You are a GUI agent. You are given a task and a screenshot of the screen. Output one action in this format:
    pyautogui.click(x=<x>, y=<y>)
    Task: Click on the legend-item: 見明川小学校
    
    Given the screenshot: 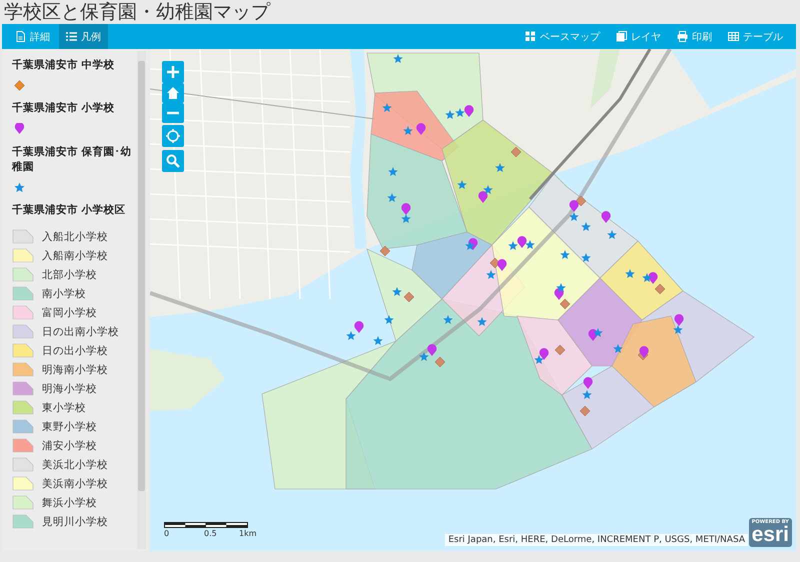 What is the action you would take?
    pyautogui.click(x=75, y=521)
    